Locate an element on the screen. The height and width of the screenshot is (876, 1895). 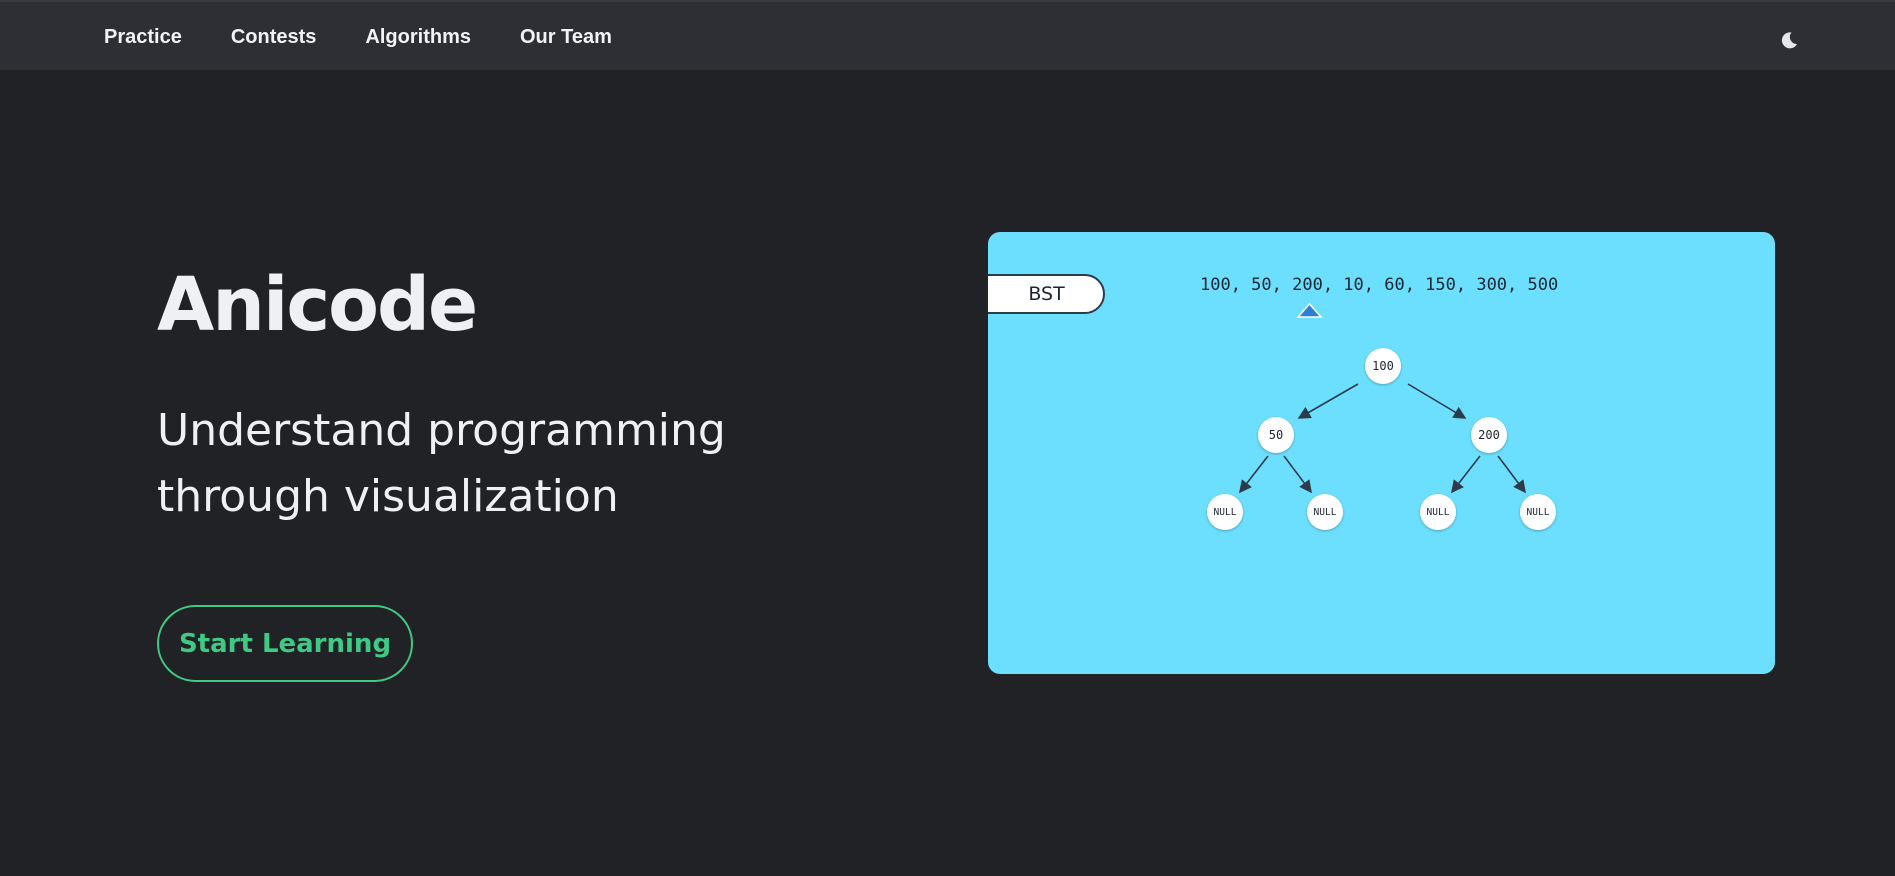
hero-subtitle-line-2: through visualization is located at coordinates (388, 496).